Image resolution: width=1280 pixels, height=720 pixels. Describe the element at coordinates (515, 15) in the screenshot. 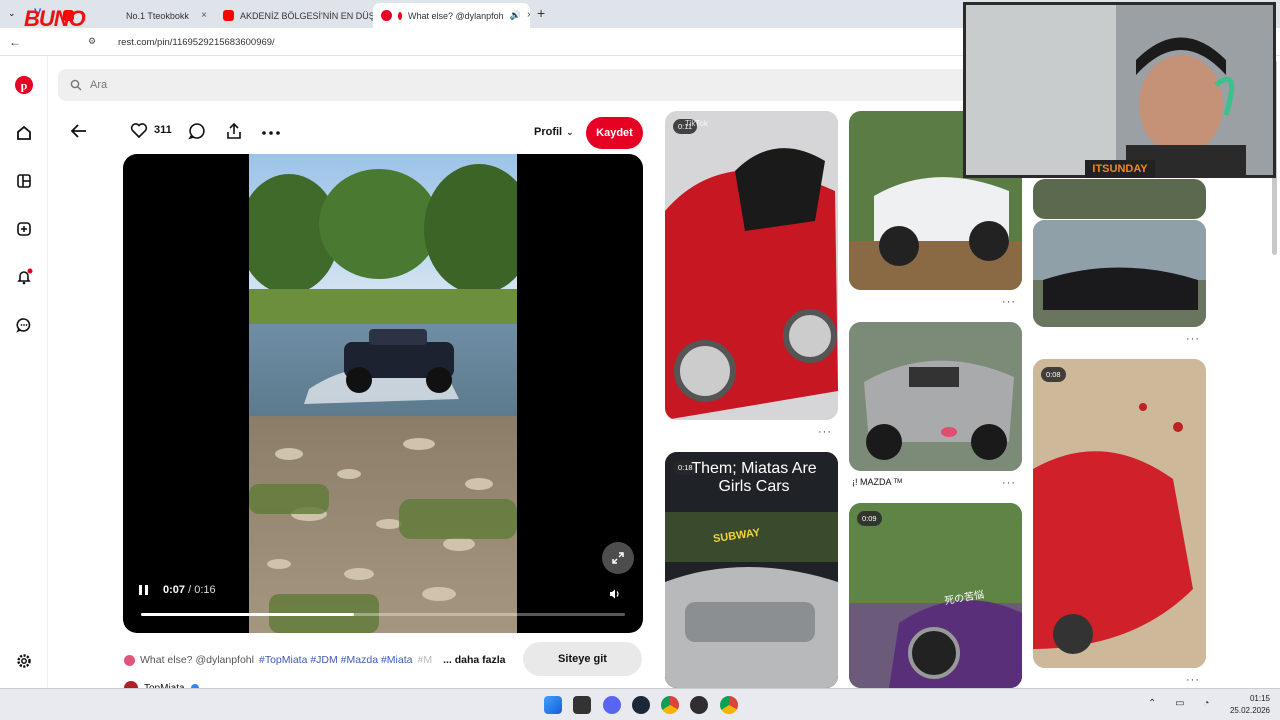

I see `audio-icon: 🔊` at that location.